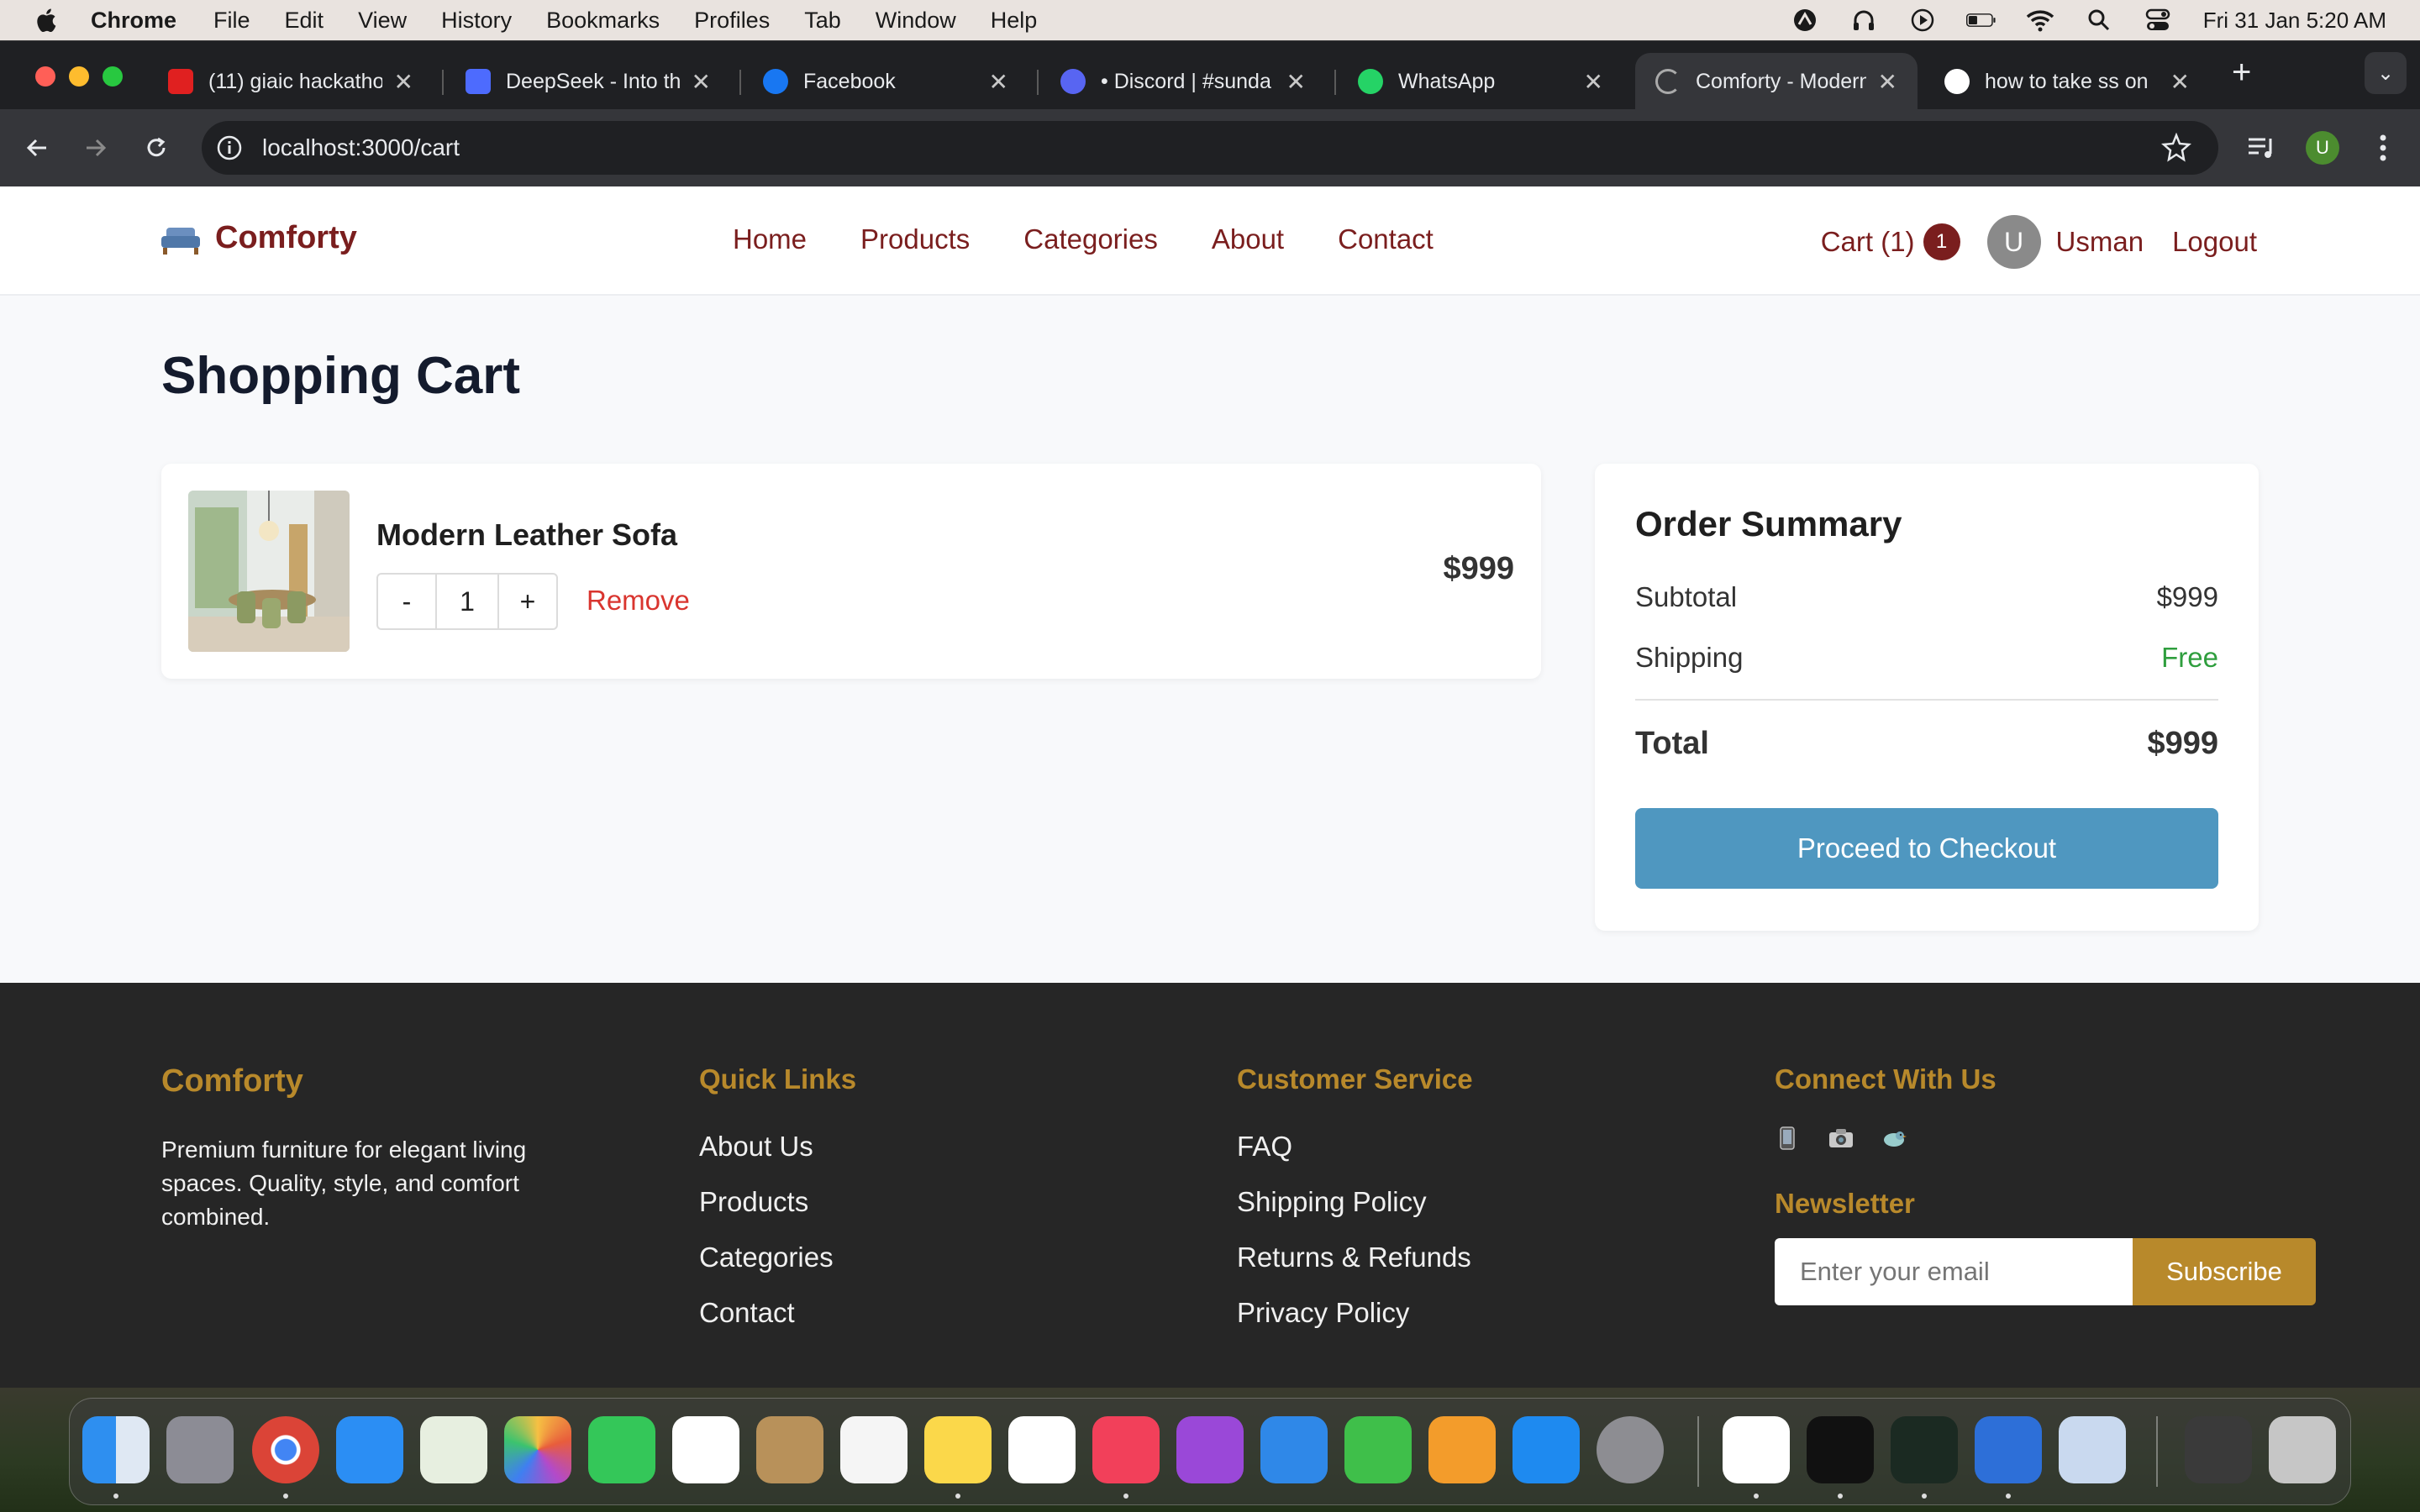 Image resolution: width=2420 pixels, height=1512 pixels. I want to click on contacts-icon, so click(789, 1449).